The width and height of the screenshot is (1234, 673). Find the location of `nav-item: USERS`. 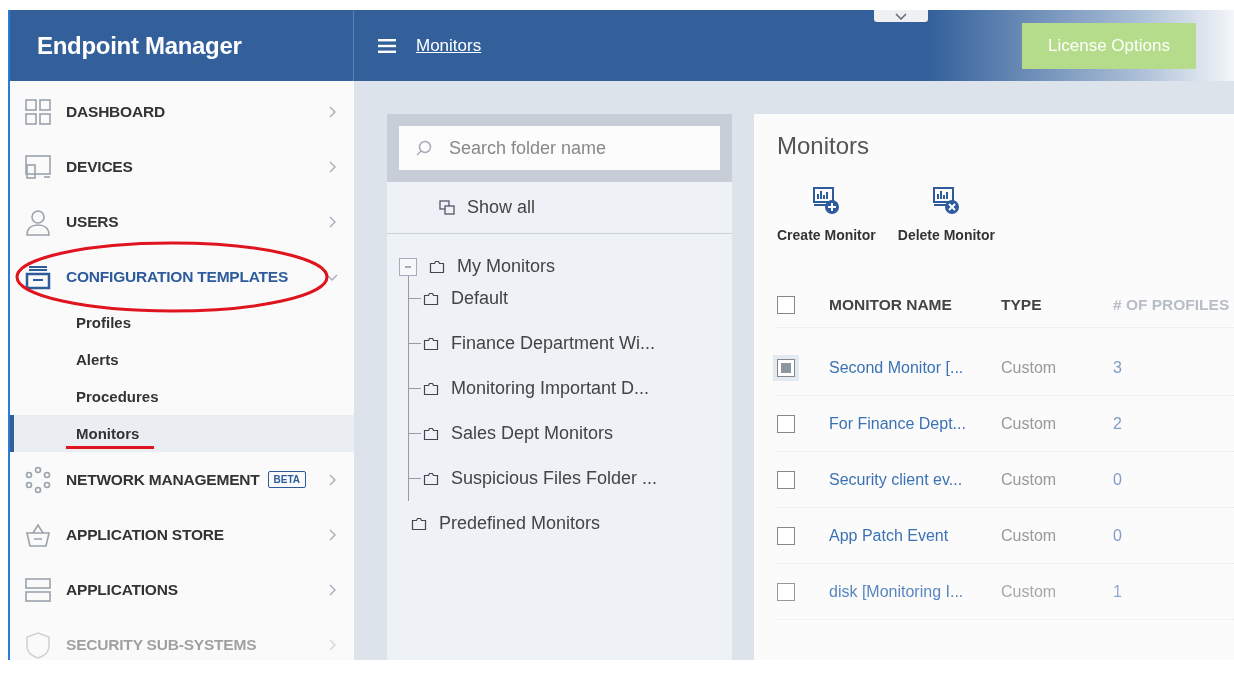

nav-item: USERS is located at coordinates (182, 221).